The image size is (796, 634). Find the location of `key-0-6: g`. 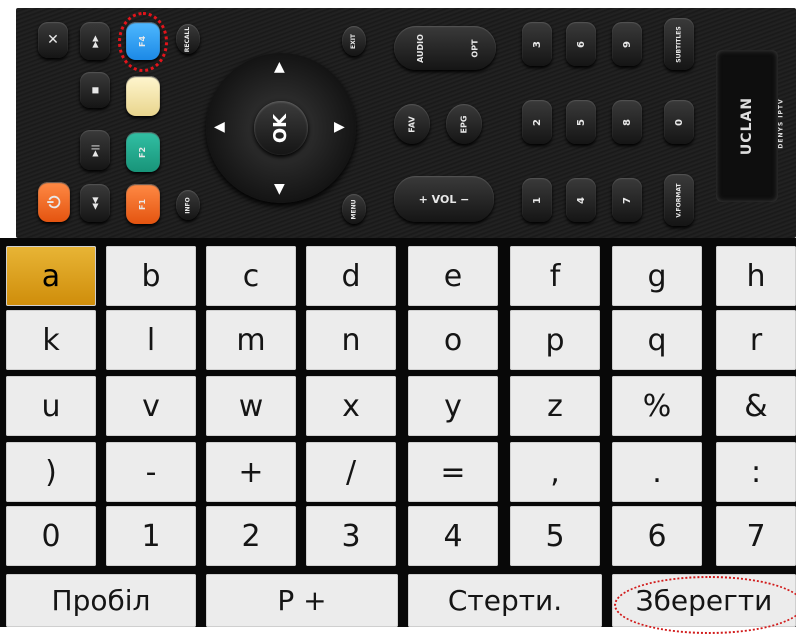

key-0-6: g is located at coordinates (657, 276).